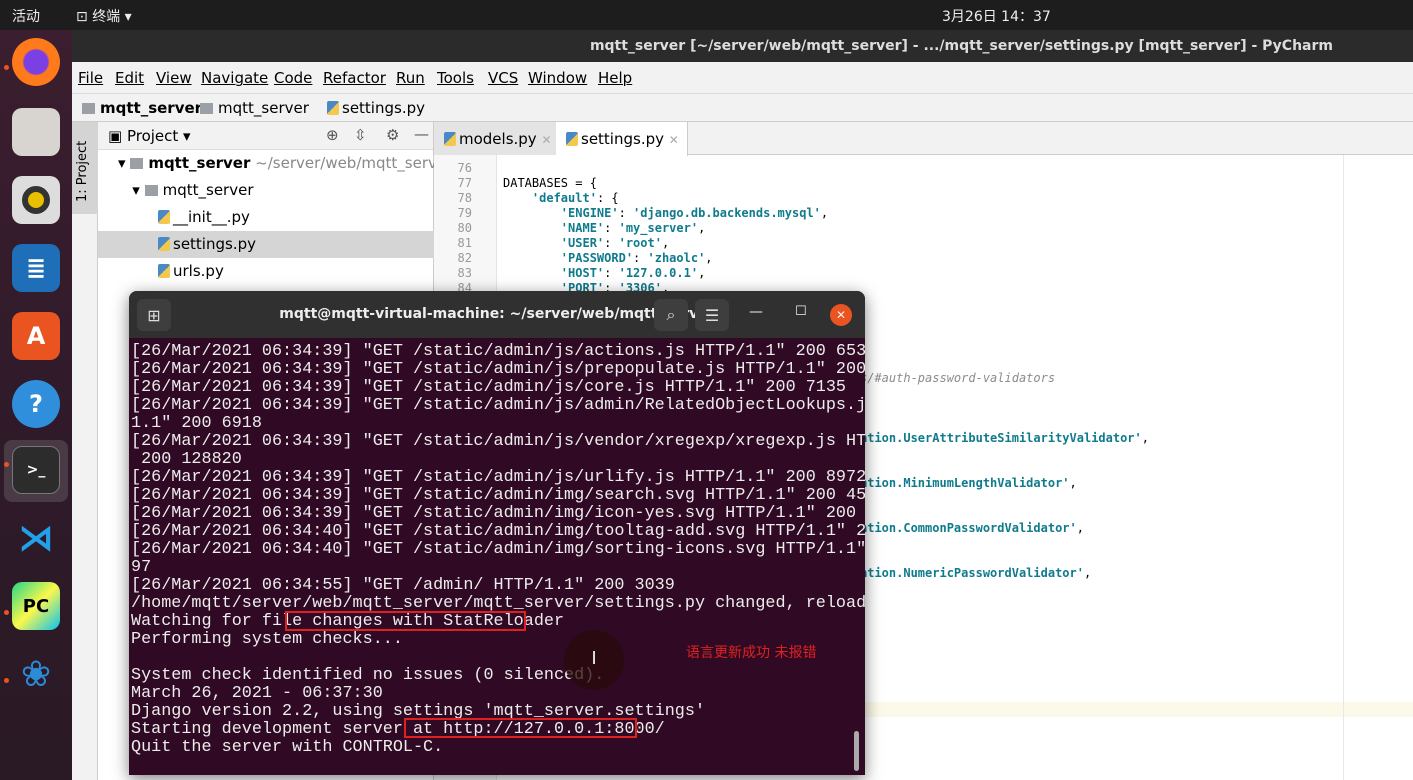  Describe the element at coordinates (266, 271) in the screenshot. I see `tree-file: urls.py` at that location.